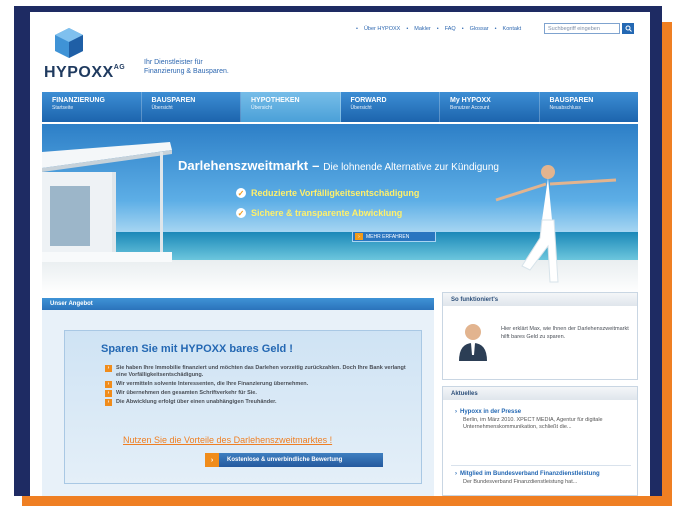 The image size is (684, 506). What do you see at coordinates (238, 304) in the screenshot?
I see `offer-box-header: Unser Angebot` at bounding box center [238, 304].